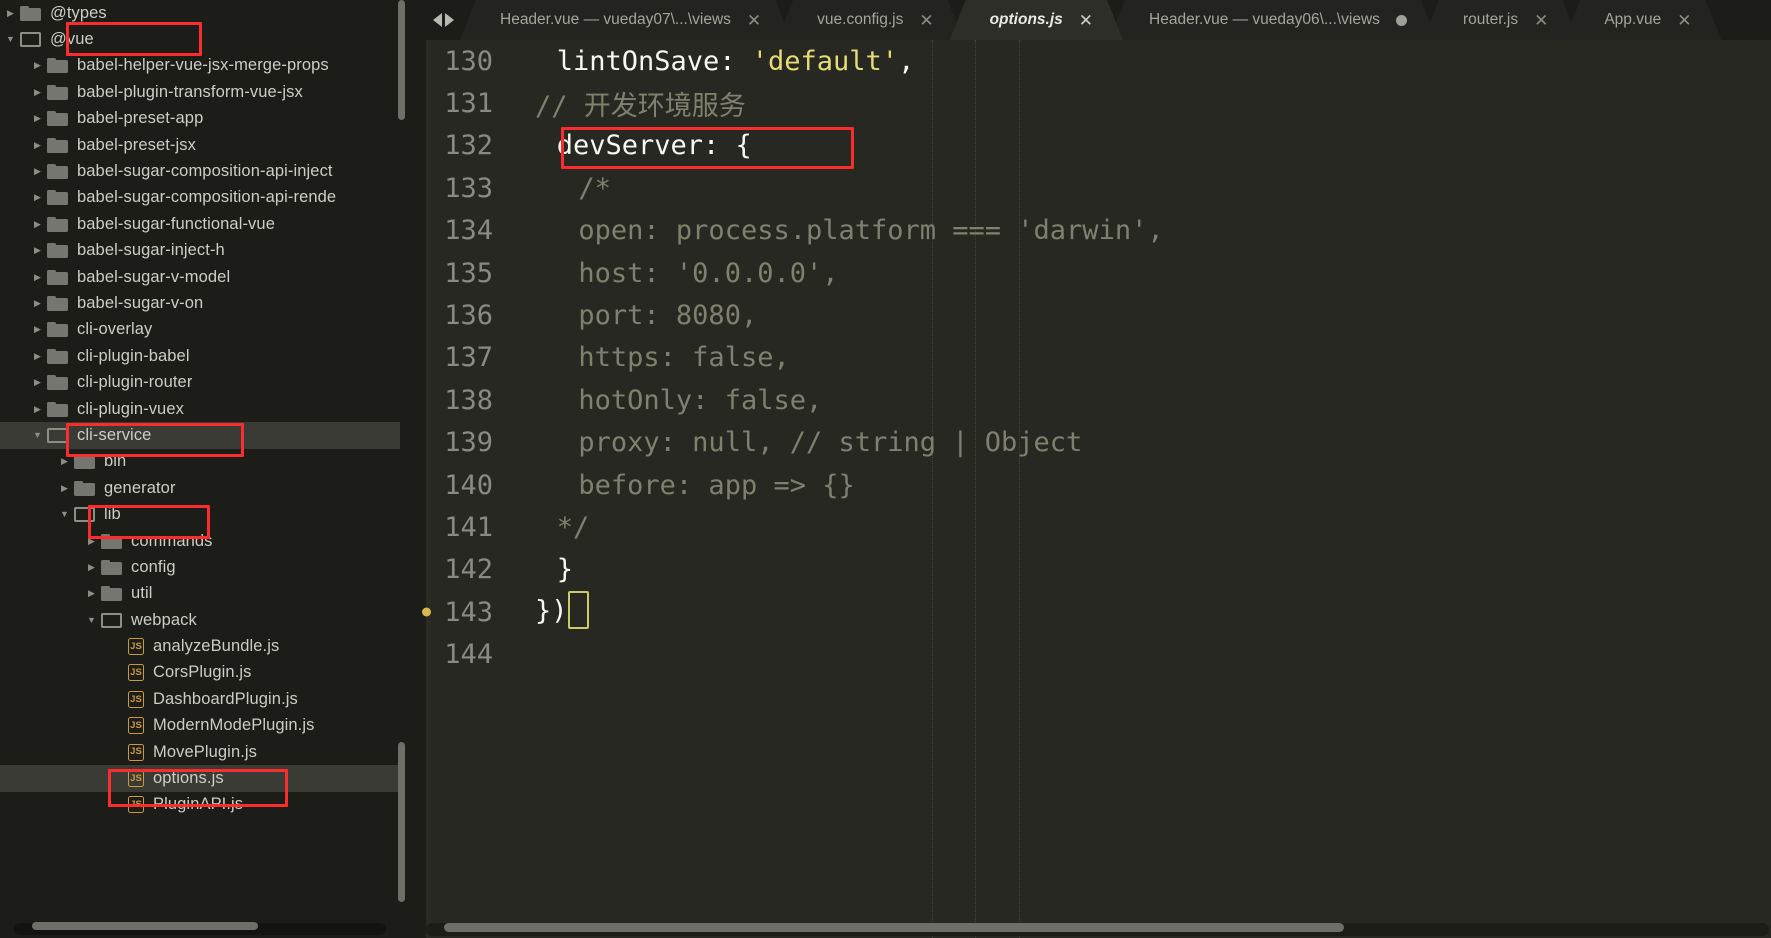 The height and width of the screenshot is (938, 1771). Describe the element at coordinates (200, 382) in the screenshot. I see `file-tree-folder: ▶ cli-plugin-router` at that location.